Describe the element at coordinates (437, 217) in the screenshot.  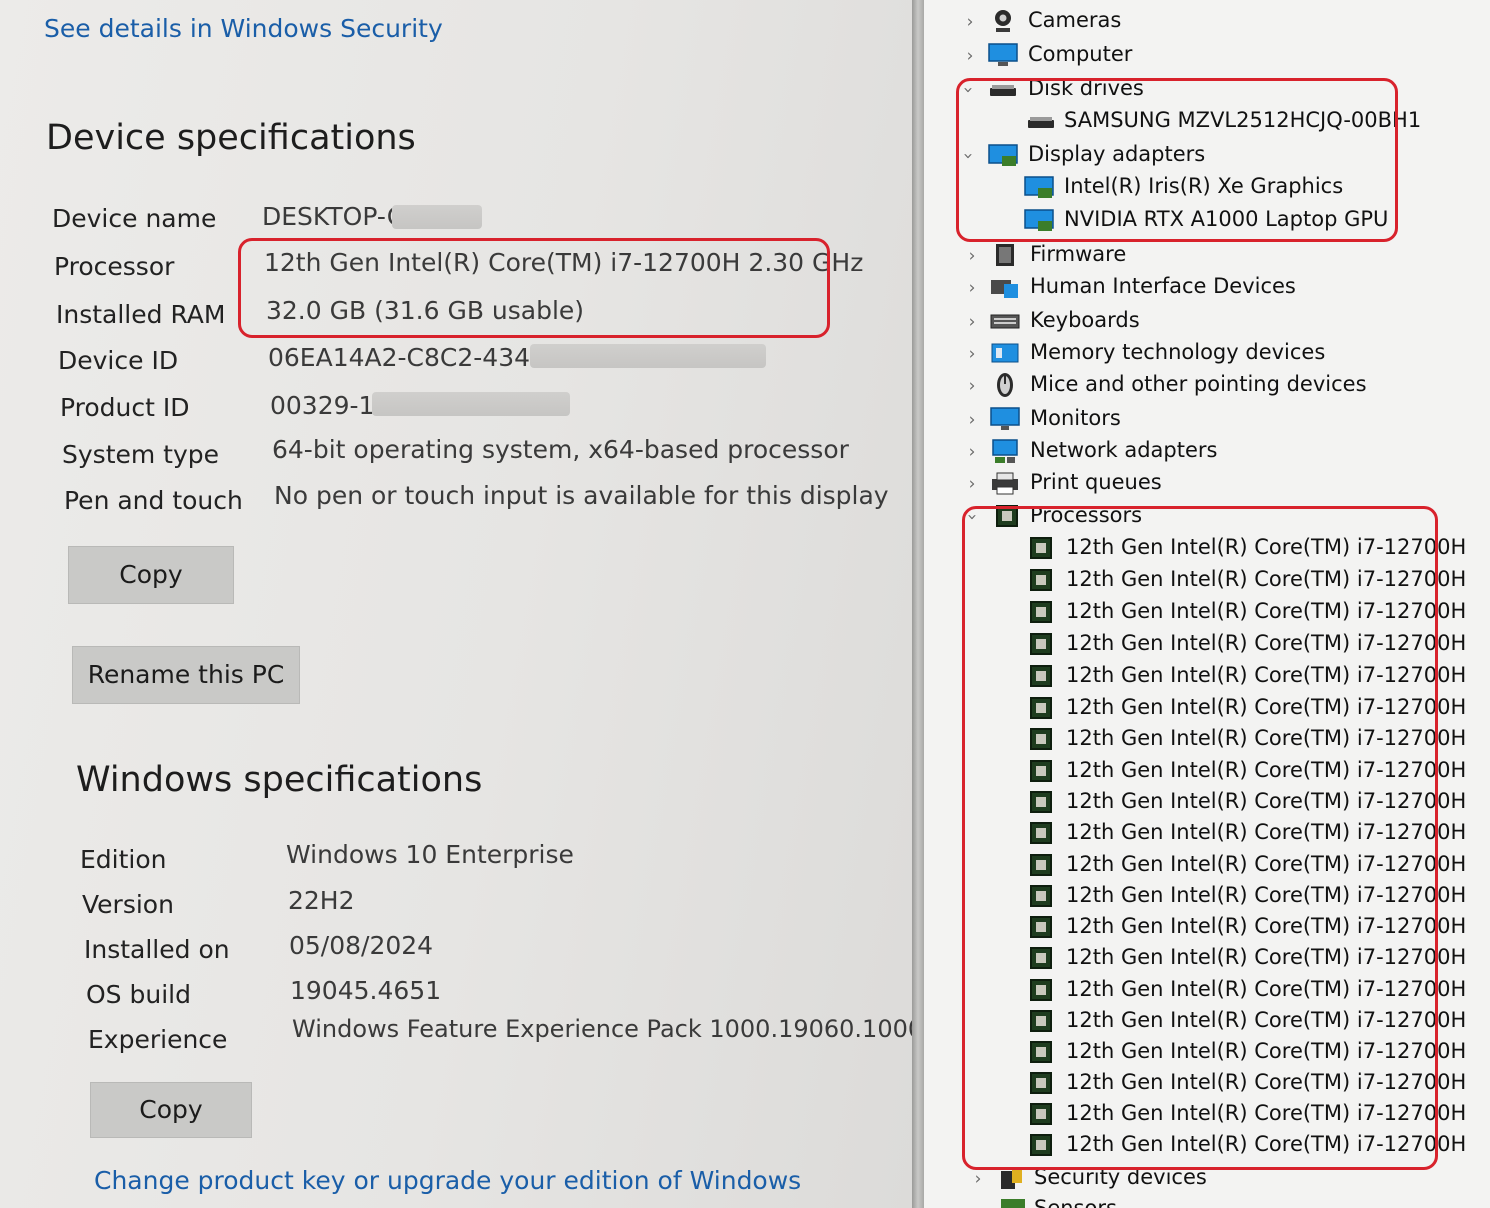
I see `redaction-device-name` at that location.